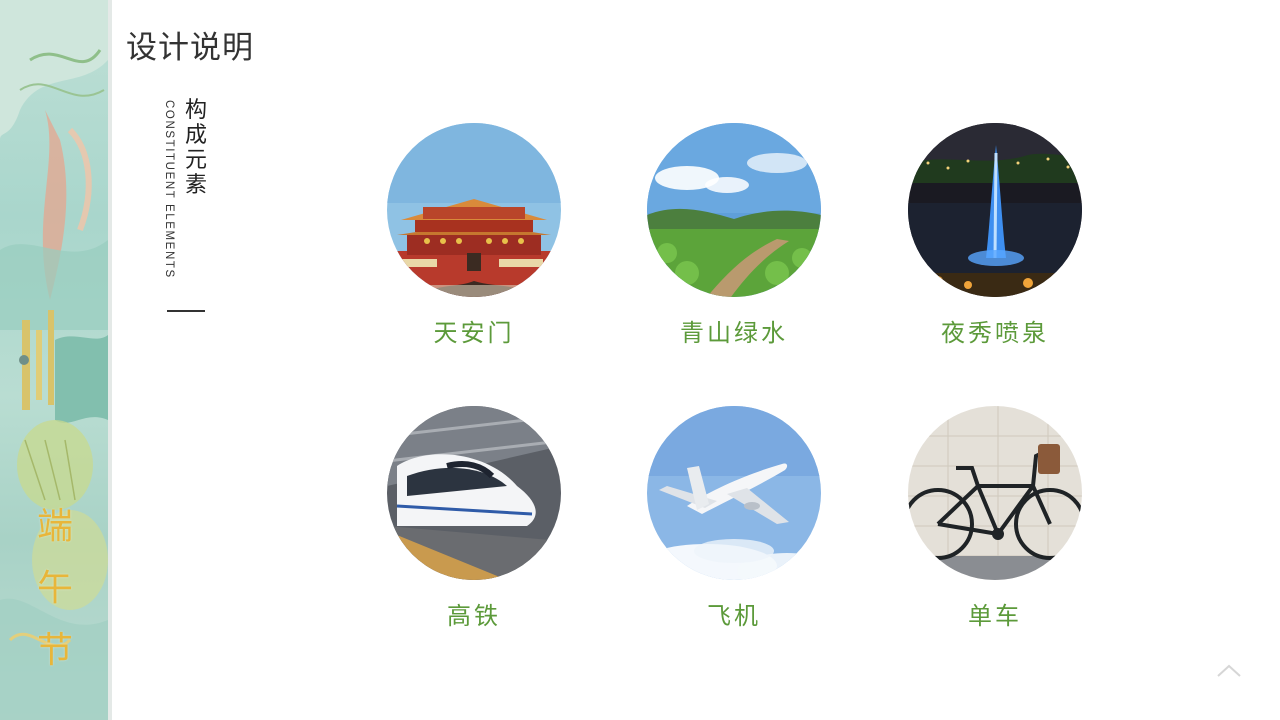 The image size is (1280, 720). What do you see at coordinates (995, 493) in the screenshot?
I see `bicycle-image` at bounding box center [995, 493].